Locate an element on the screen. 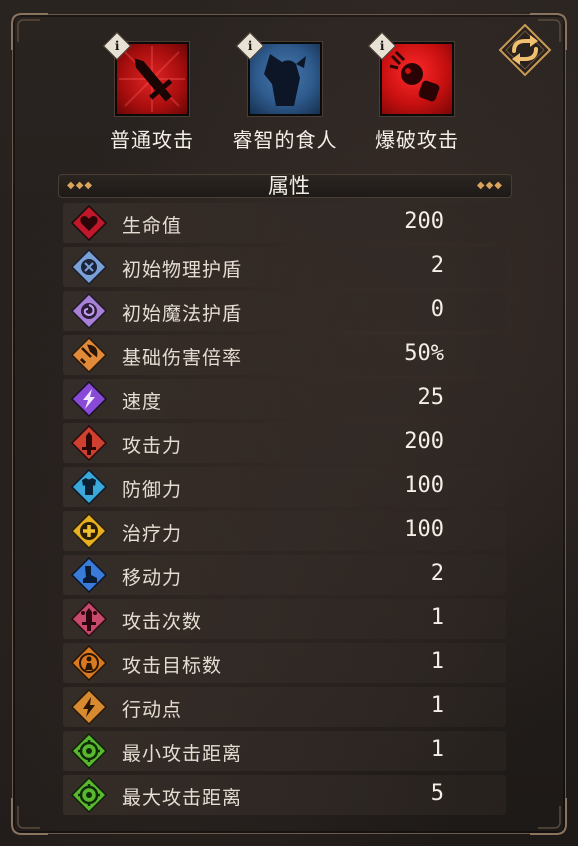  attribute-label: 行动点 is located at coordinates (152, 710).